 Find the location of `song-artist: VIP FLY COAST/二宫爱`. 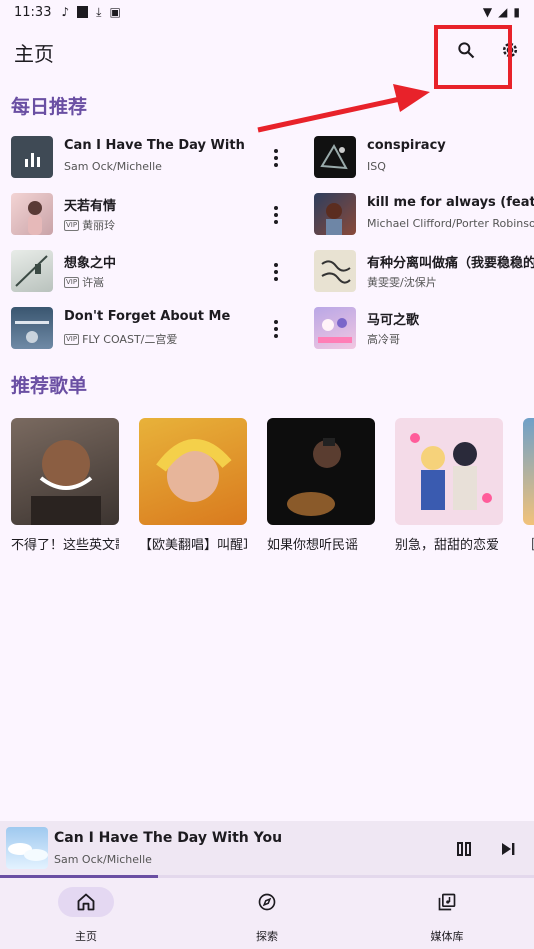

song-artist: VIP FLY COAST/二宫爱 is located at coordinates (121, 339).